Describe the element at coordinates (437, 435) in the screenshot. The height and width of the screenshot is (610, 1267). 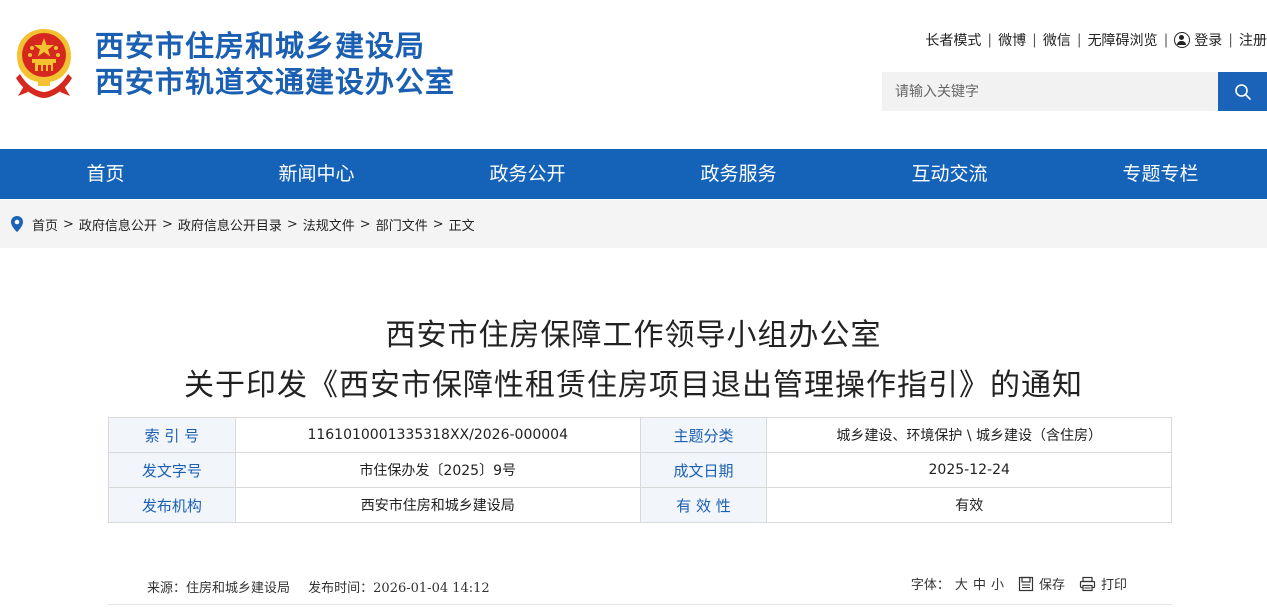
I see `index-number-value: 1161010001335318XX/2026-000004` at that location.